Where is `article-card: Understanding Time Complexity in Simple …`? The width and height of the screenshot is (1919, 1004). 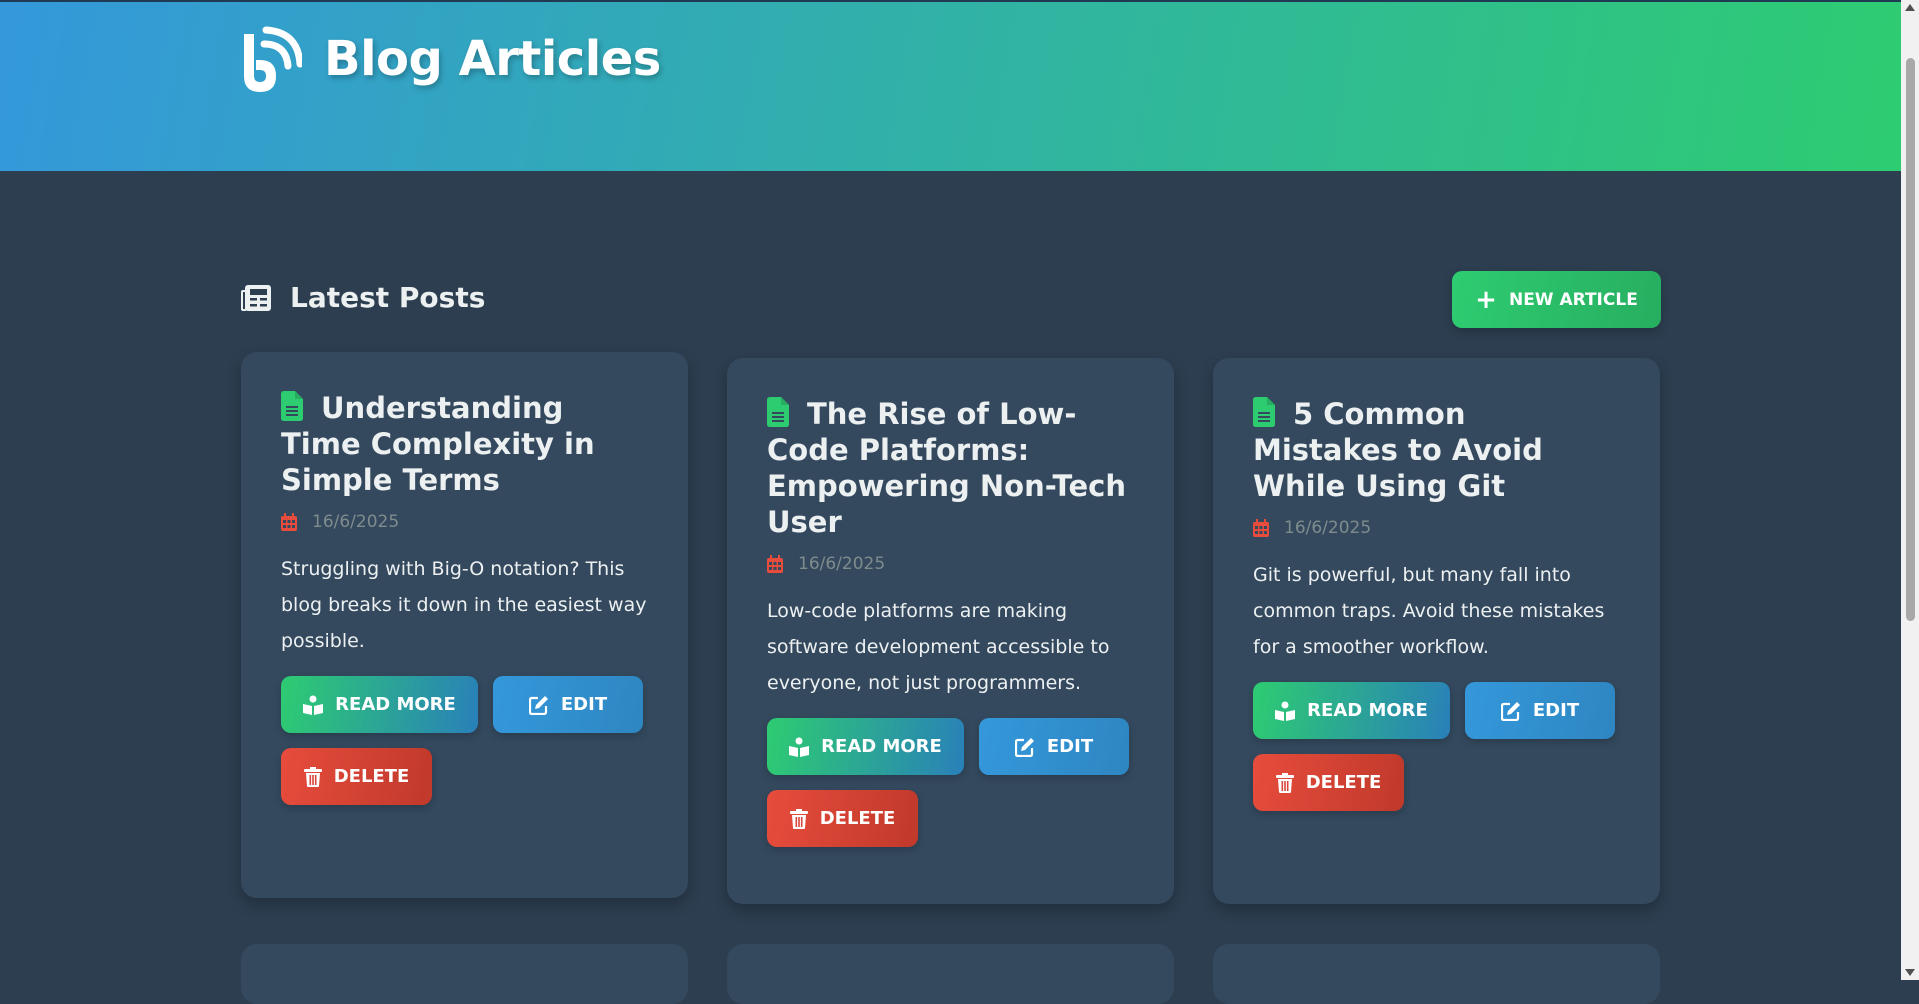
article-card: Understanding Time Complexity in Simple … is located at coordinates (464, 625).